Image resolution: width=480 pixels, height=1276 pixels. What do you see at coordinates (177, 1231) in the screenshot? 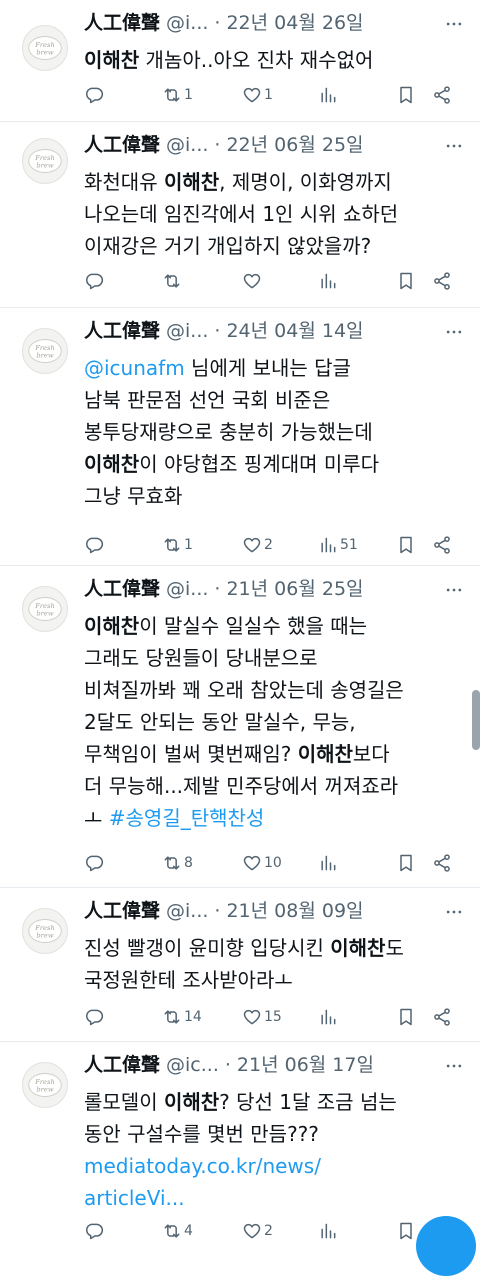
I see `retweet-button: 4` at bounding box center [177, 1231].